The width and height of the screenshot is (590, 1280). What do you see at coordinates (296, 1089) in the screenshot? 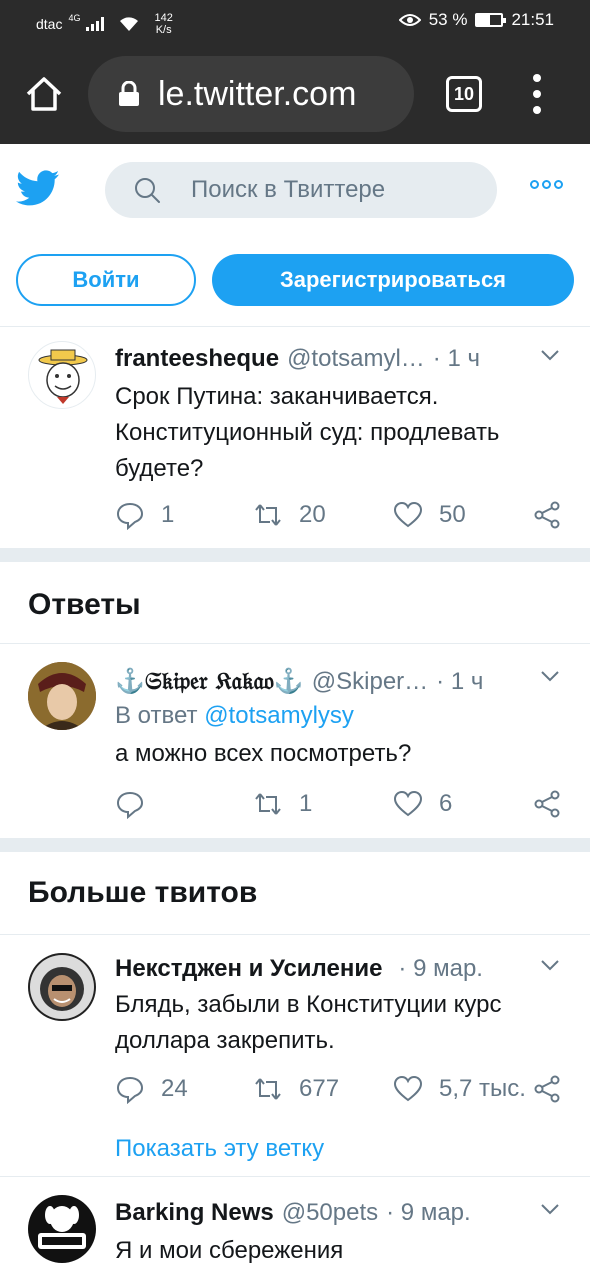
I see `retweet-button: 677` at bounding box center [296, 1089].